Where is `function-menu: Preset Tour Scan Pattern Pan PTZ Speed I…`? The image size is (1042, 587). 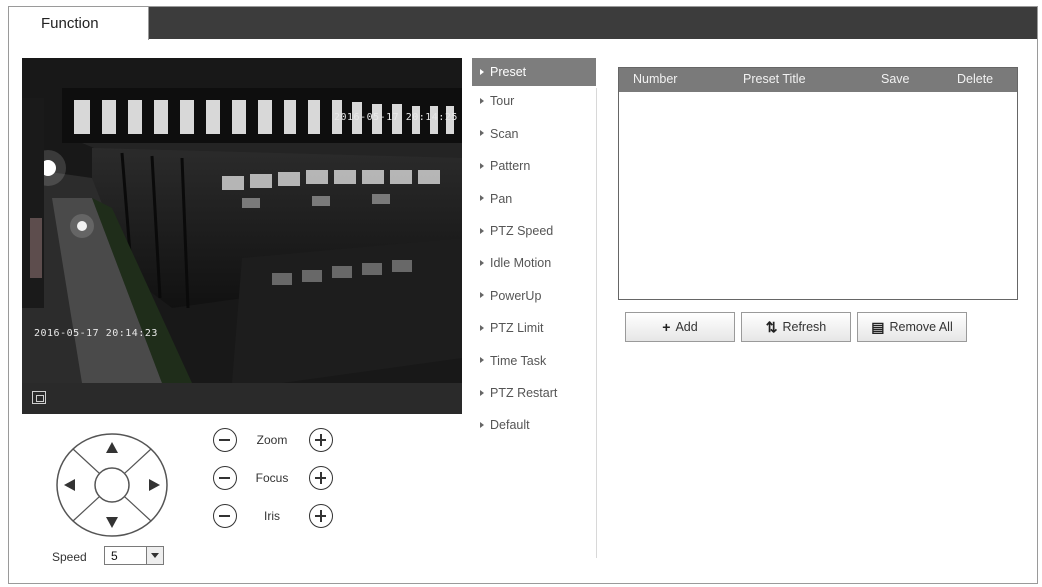 function-menu: Preset Tour Scan Pattern Pan PTZ Speed I… is located at coordinates (534, 252).